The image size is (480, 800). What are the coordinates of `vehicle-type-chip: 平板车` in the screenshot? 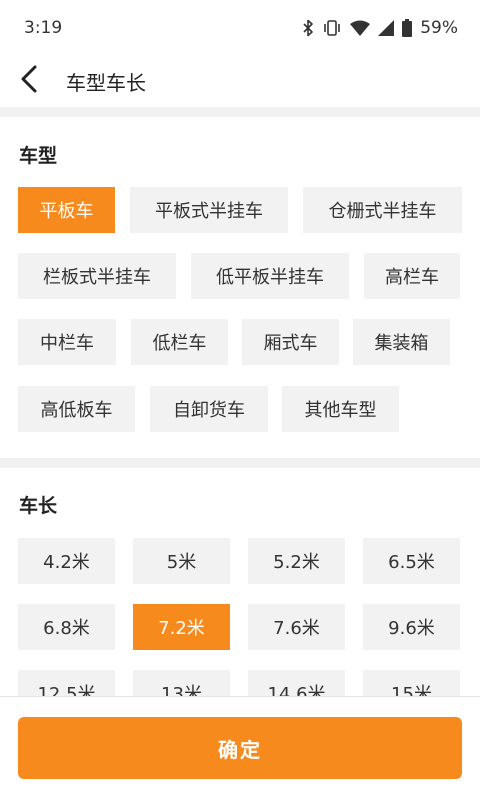 It's located at (66, 210).